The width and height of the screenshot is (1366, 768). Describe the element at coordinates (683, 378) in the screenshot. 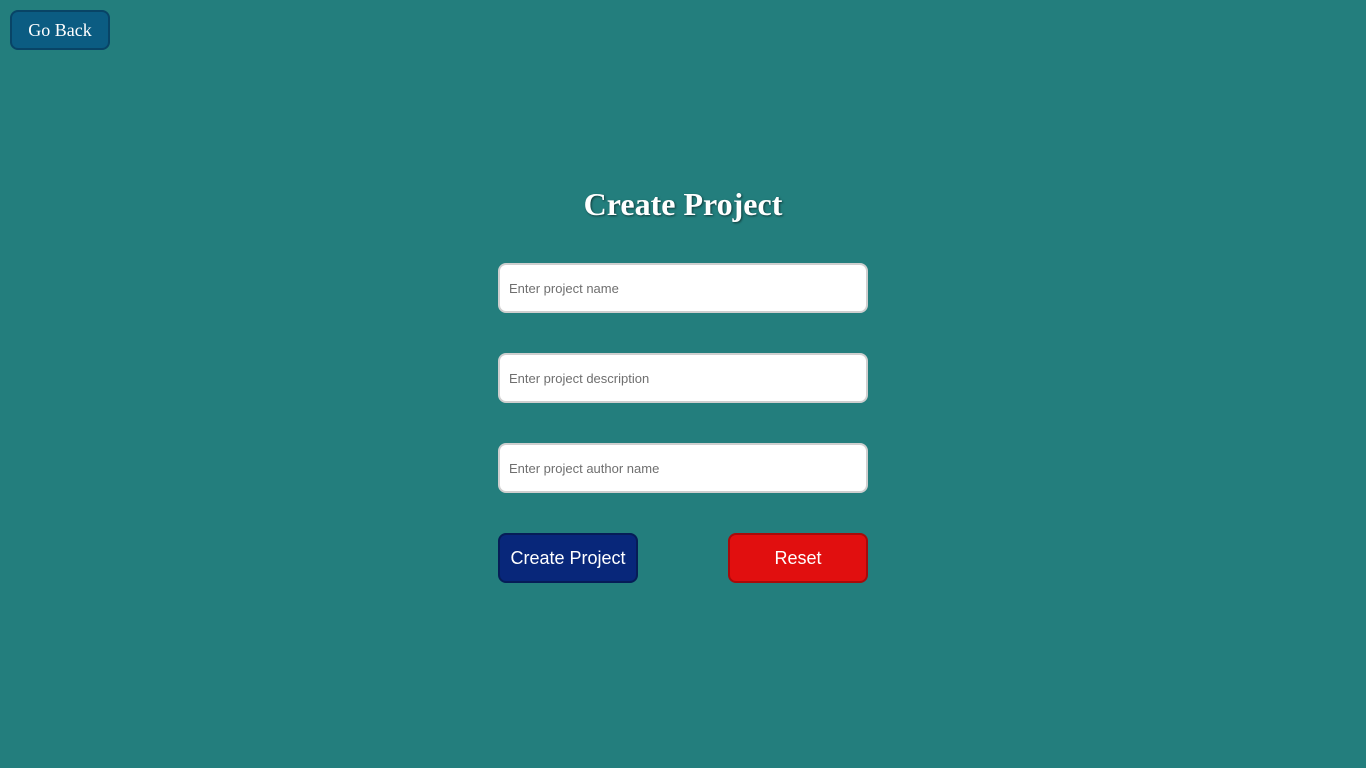

I see `project-description-input` at that location.